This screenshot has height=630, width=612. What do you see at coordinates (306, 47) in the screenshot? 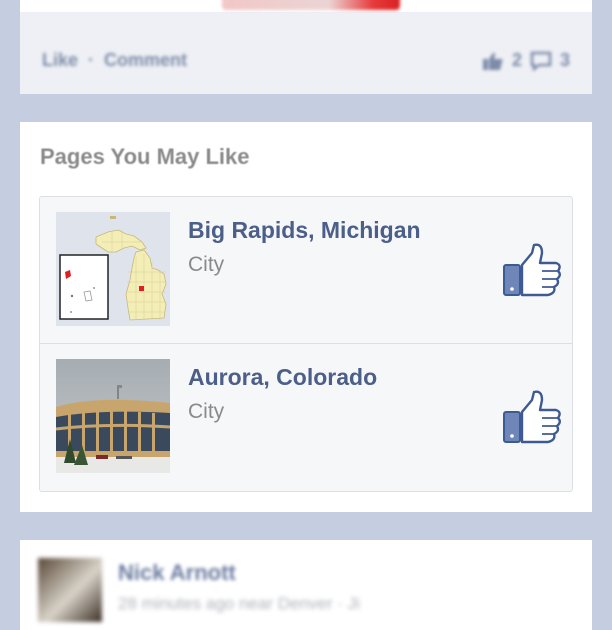
I see `feed-post-top: Like · Comment 2 3` at bounding box center [306, 47].